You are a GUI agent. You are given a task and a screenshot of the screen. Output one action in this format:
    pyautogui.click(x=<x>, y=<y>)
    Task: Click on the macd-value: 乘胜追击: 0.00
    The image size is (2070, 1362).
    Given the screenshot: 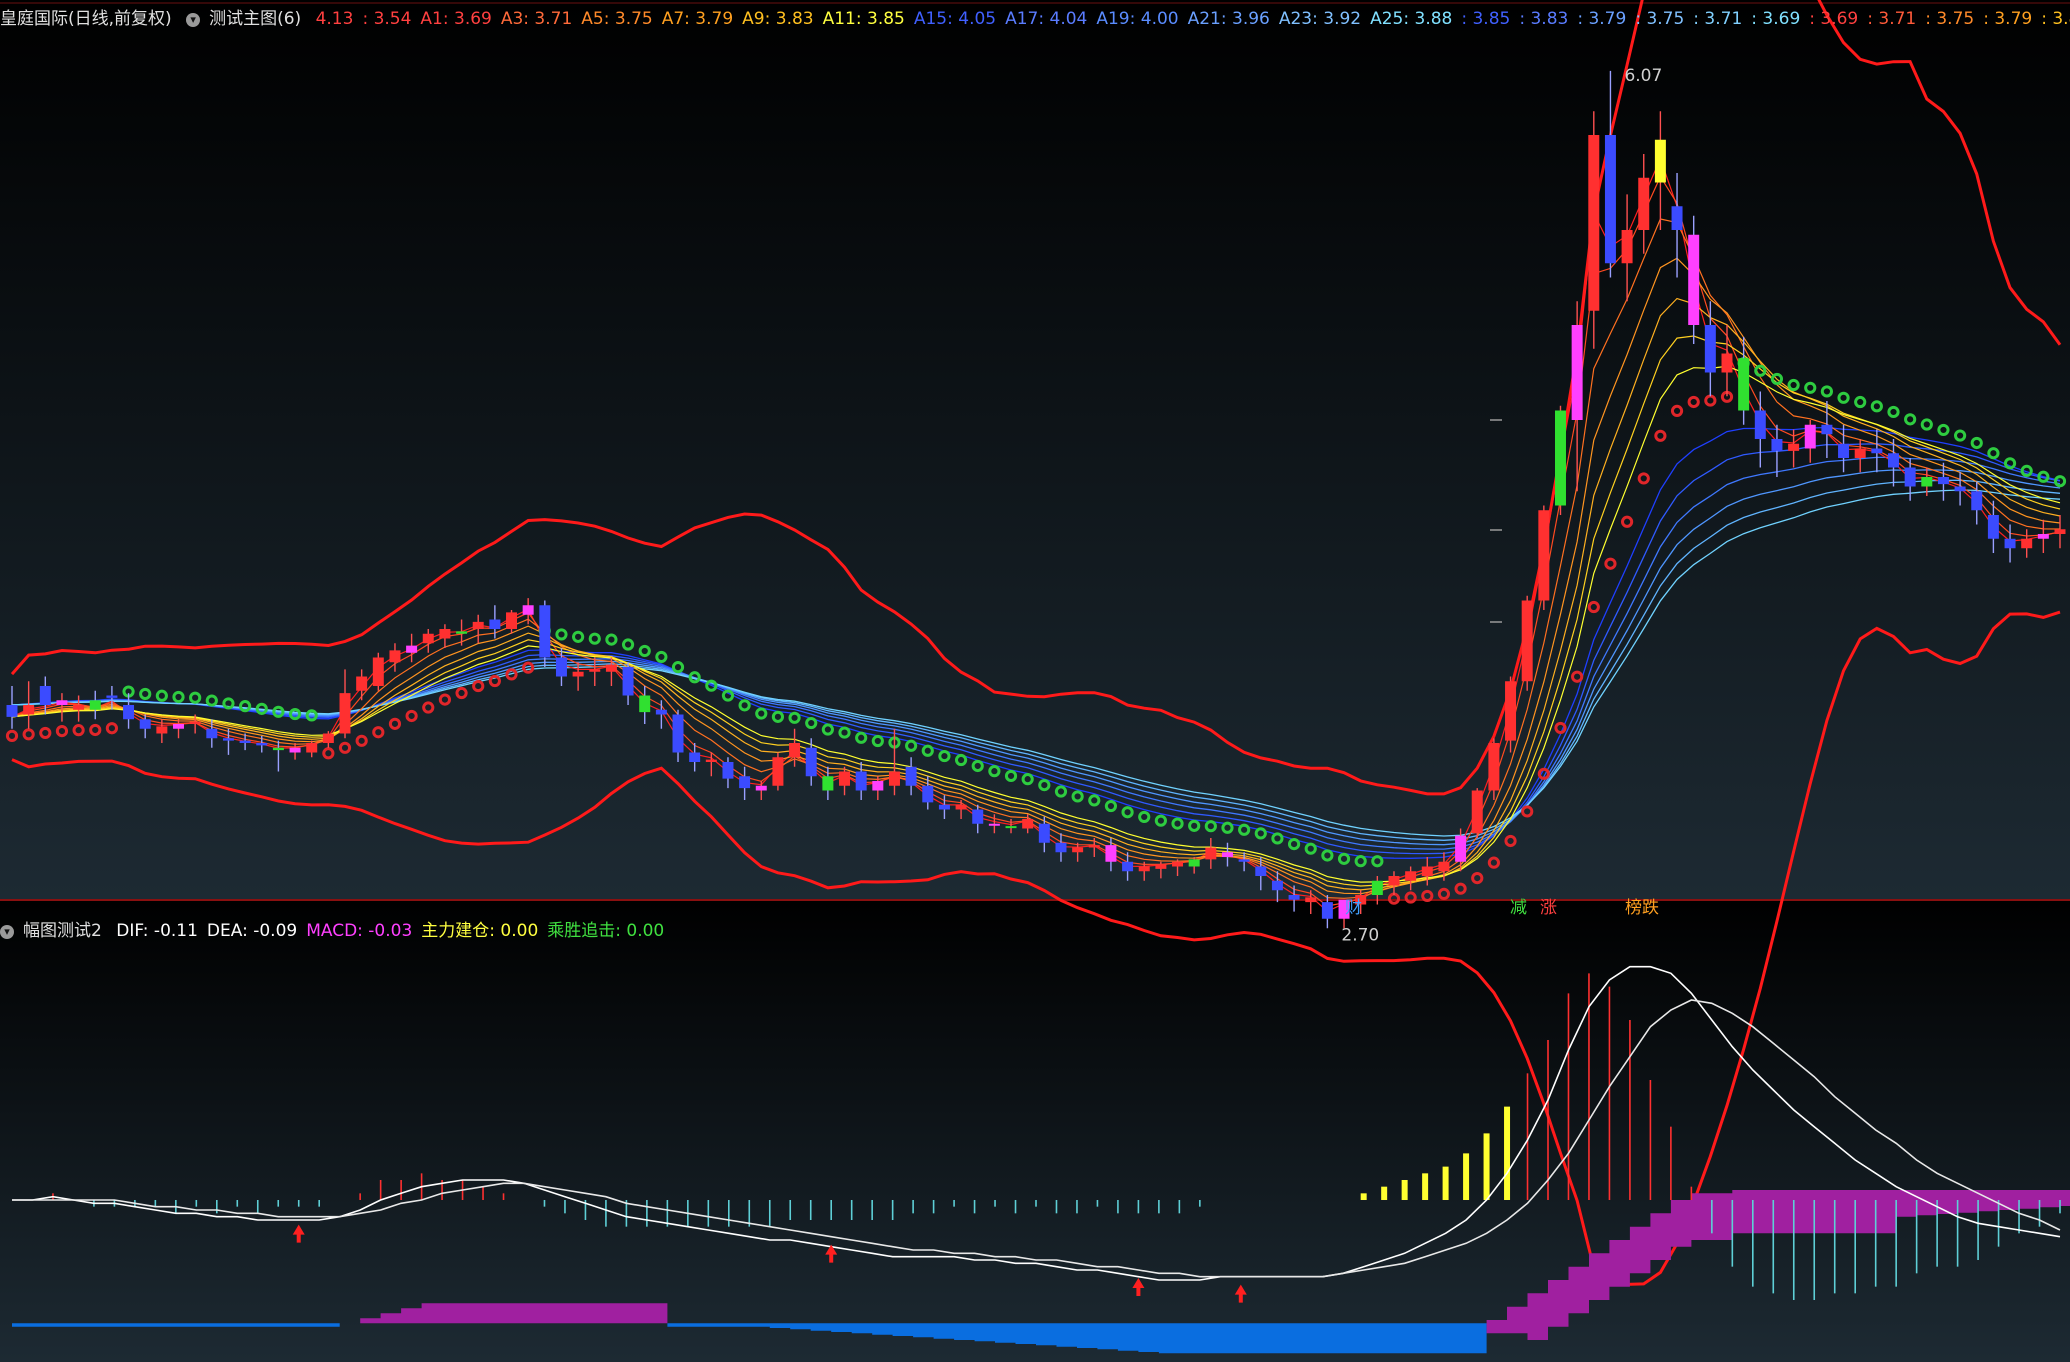 What is the action you would take?
    pyautogui.click(x=606, y=931)
    